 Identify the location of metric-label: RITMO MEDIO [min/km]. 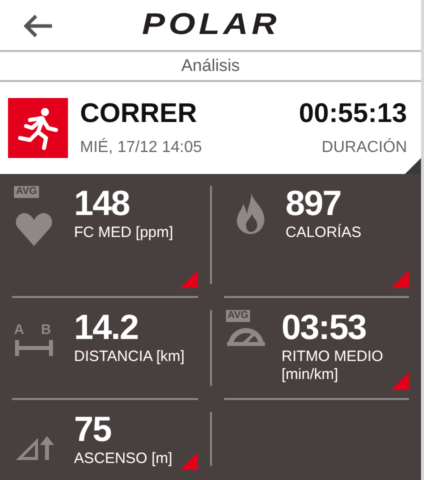
(333, 366).